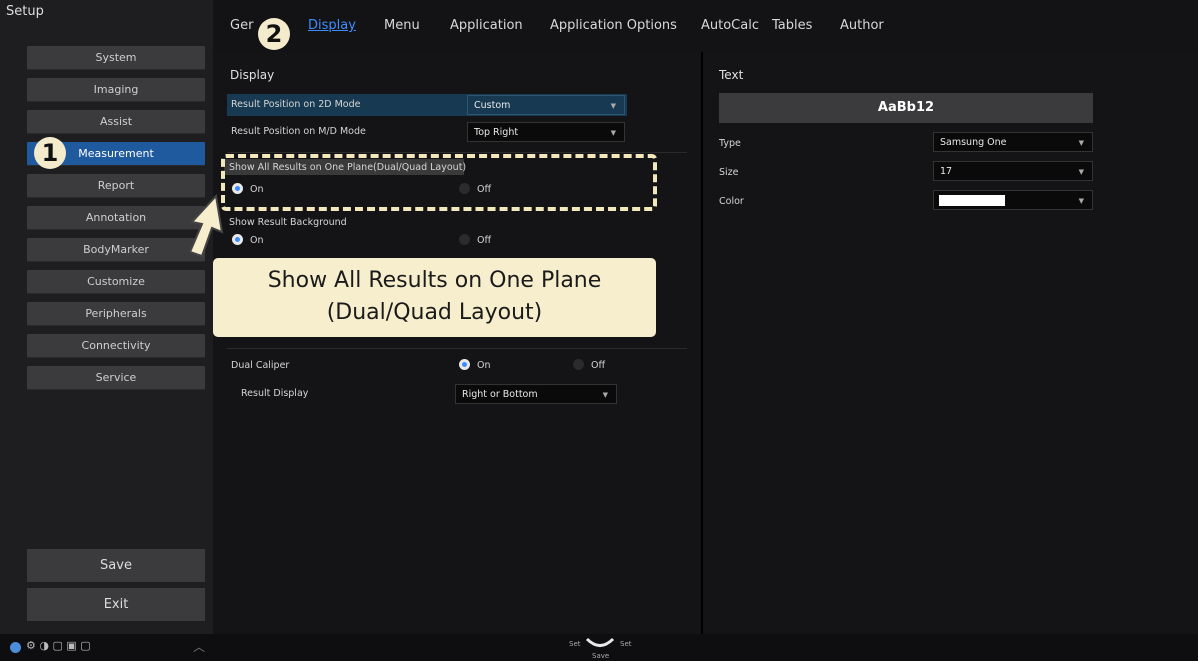  I want to click on callout-line-2: (Dual/Quad Layout), so click(434, 312).